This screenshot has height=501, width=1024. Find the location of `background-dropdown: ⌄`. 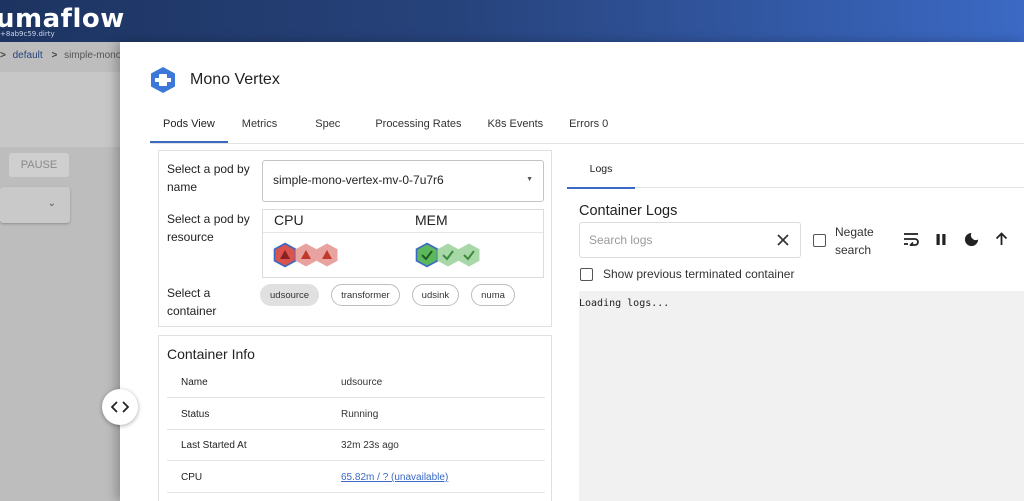

background-dropdown: ⌄ is located at coordinates (35, 205).